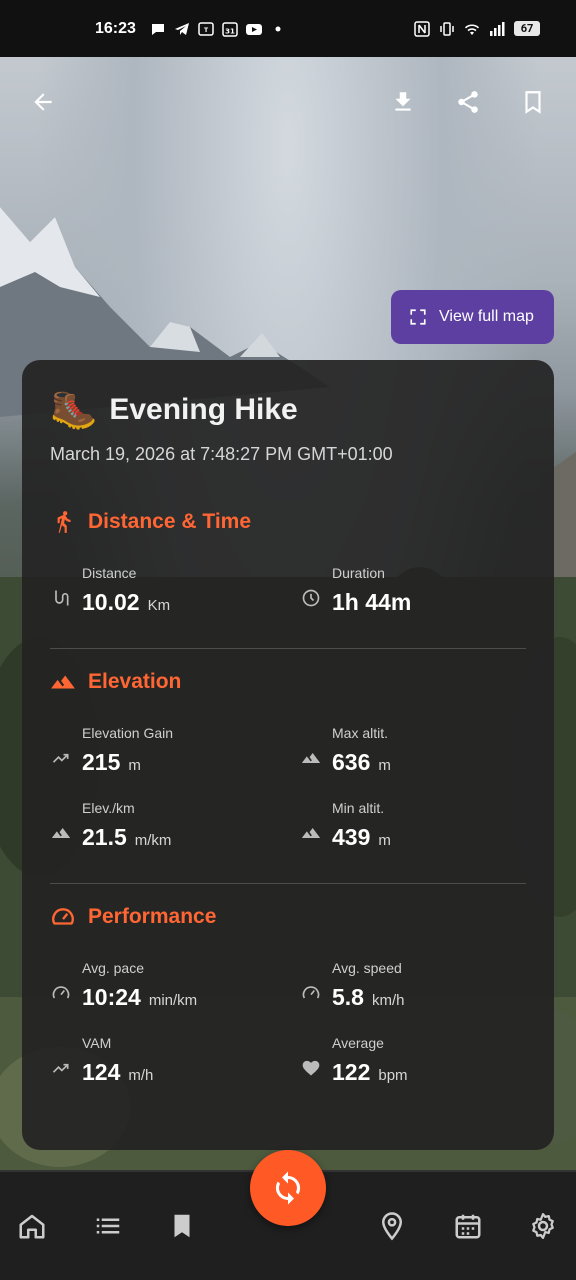  I want to click on calendar-icon: 31, so click(230, 29).